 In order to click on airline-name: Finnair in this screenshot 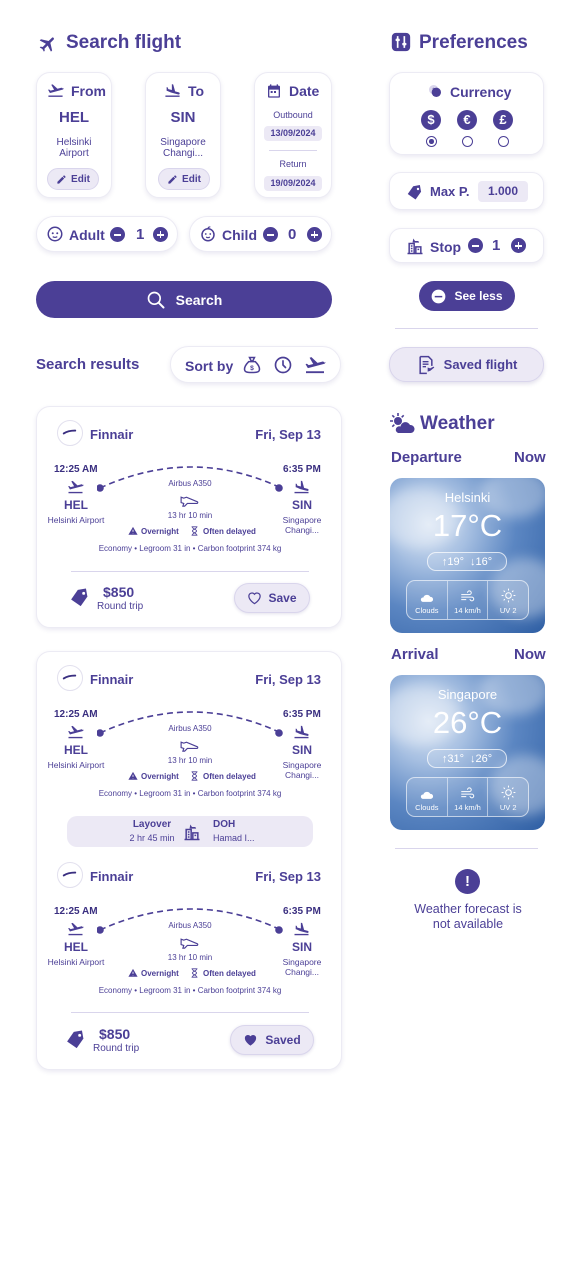, I will do `click(112, 679)`.